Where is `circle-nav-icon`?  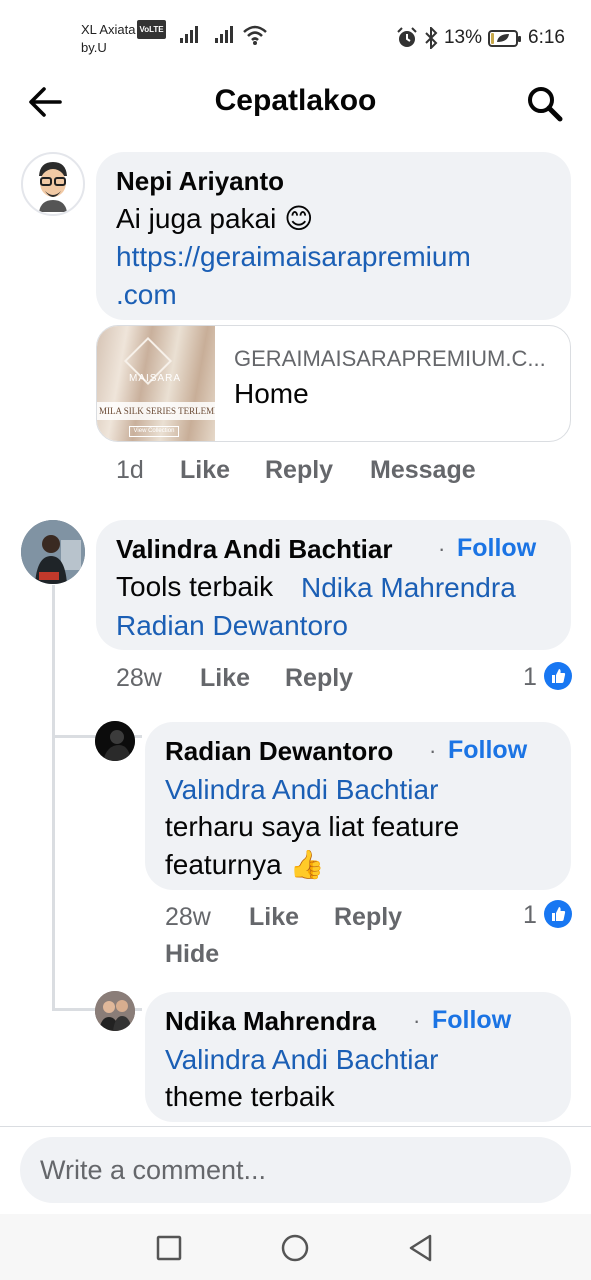 circle-nav-icon is located at coordinates (295, 1248).